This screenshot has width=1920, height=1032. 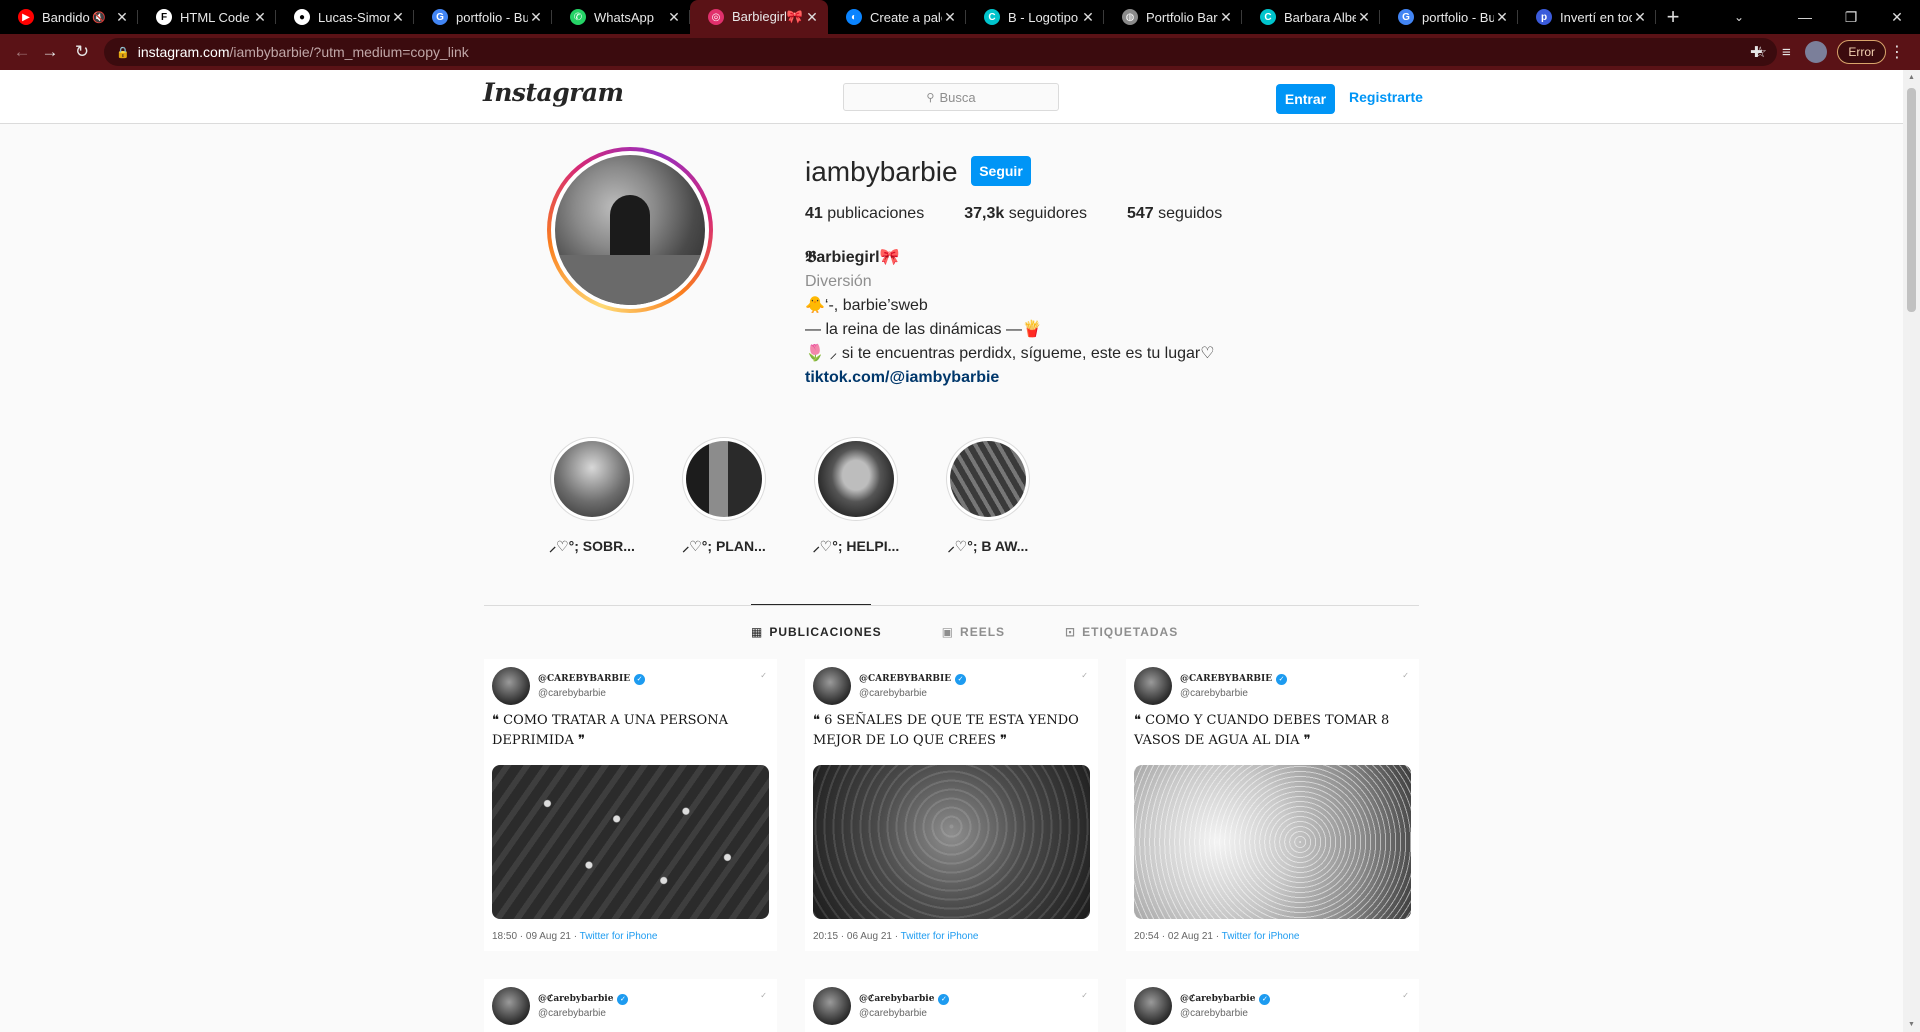 I want to click on page-scrollbar: ▲ ▼, so click(x=1911, y=551).